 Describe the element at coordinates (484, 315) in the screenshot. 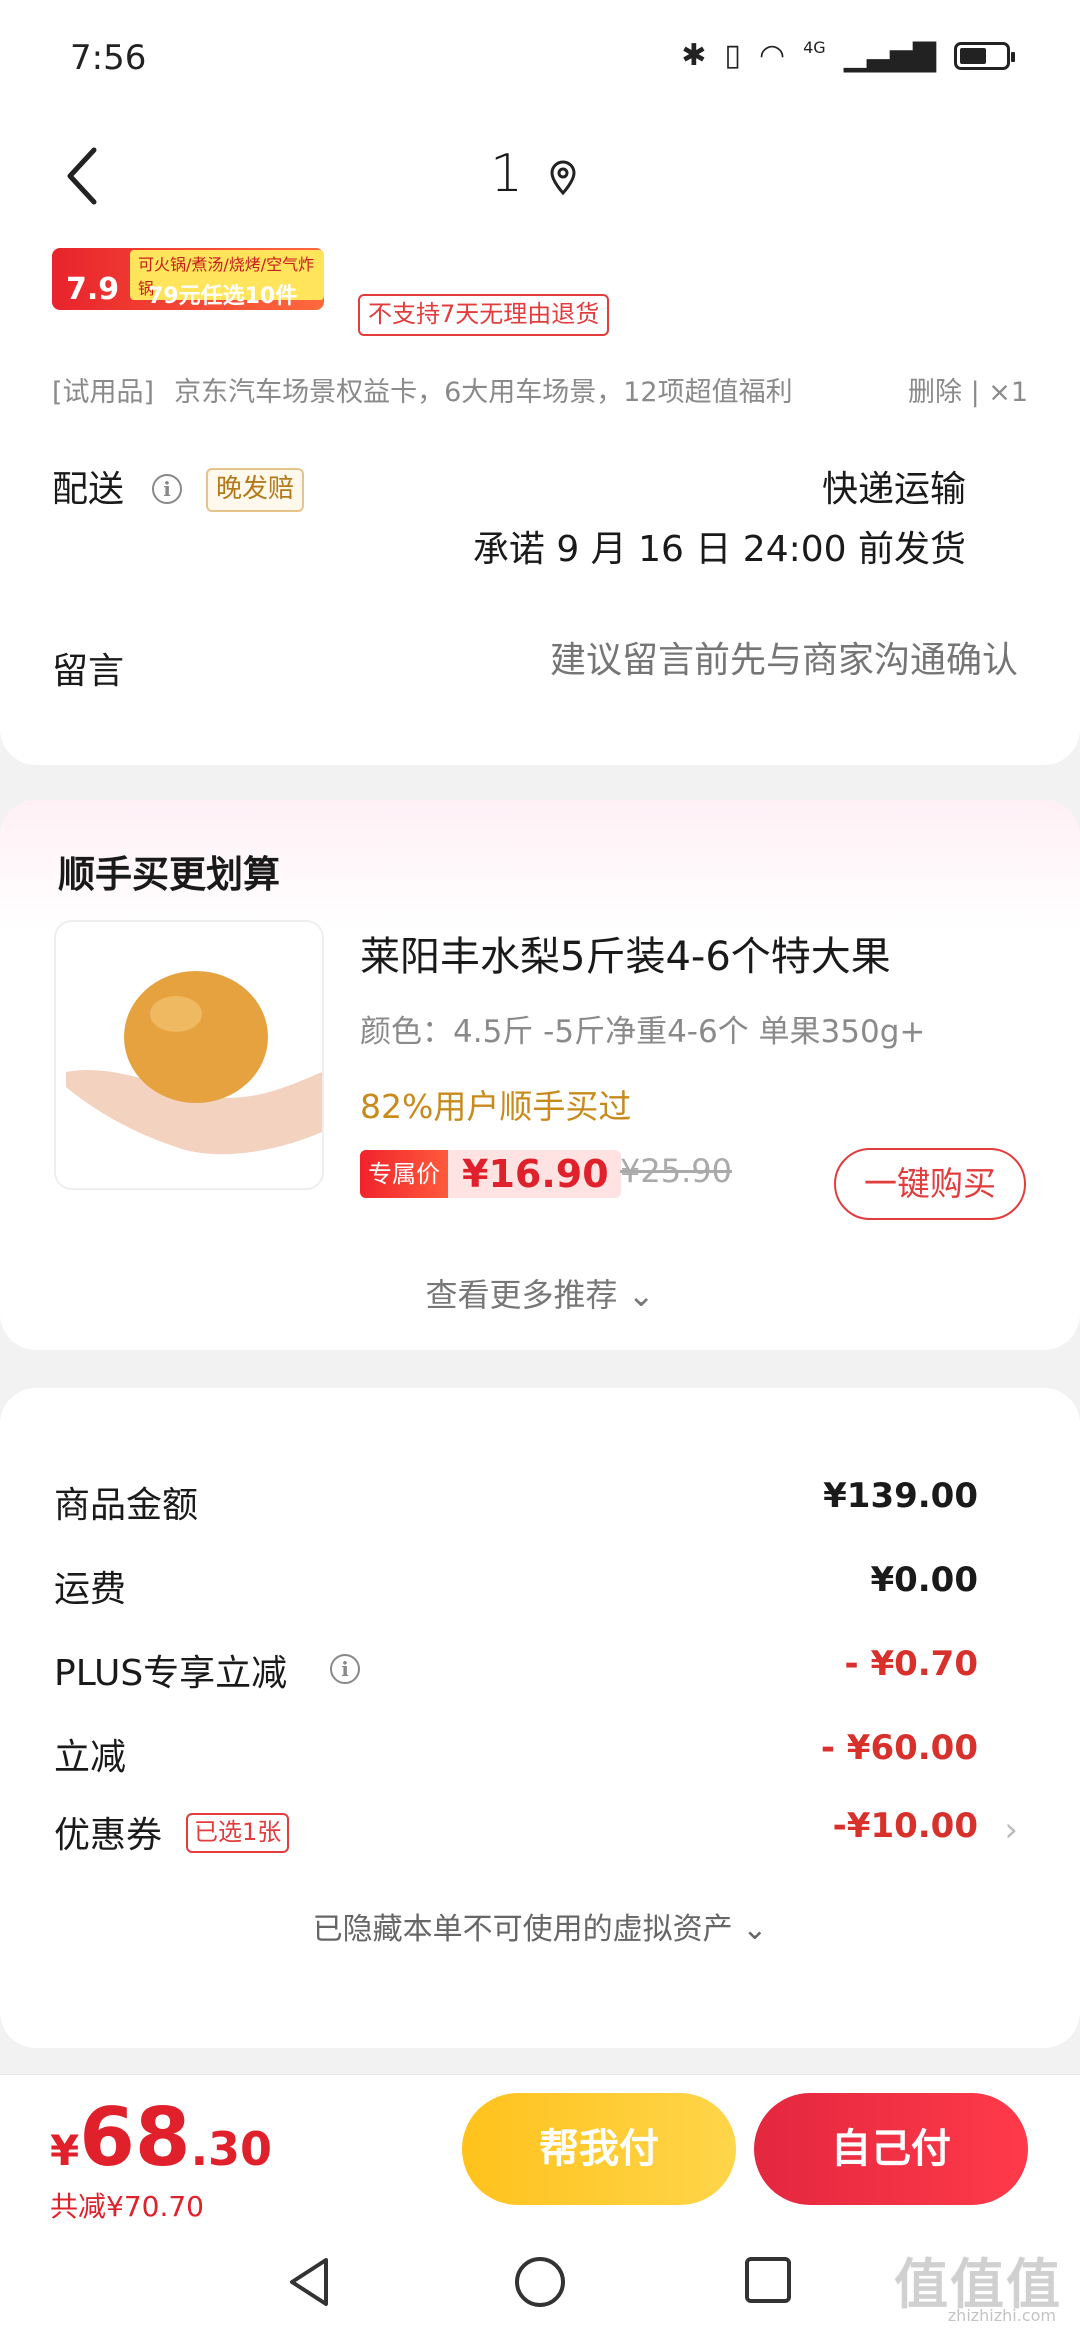

I see `no-return-tag: 不支持7天无理由退货` at that location.